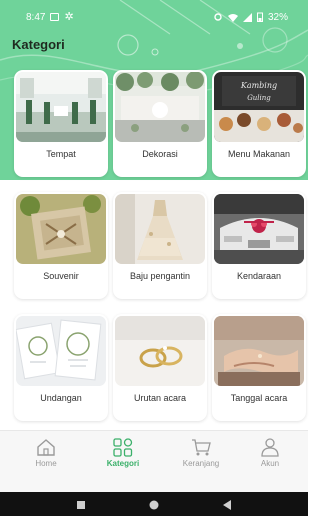 This screenshot has height=516, width=320. What do you see at coordinates (259, 98) in the screenshot?
I see `svg-text: Guling` at bounding box center [259, 98].